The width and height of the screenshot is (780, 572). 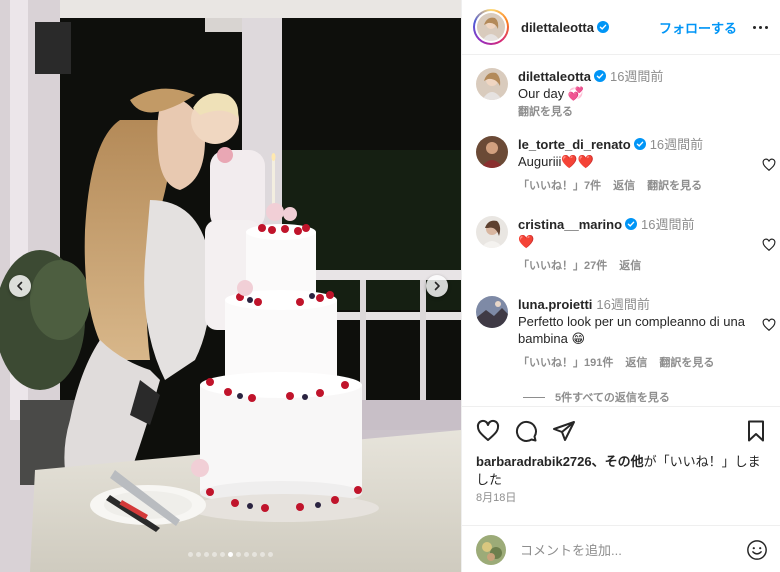 I want to click on follow-button: フォローする, so click(x=698, y=27).